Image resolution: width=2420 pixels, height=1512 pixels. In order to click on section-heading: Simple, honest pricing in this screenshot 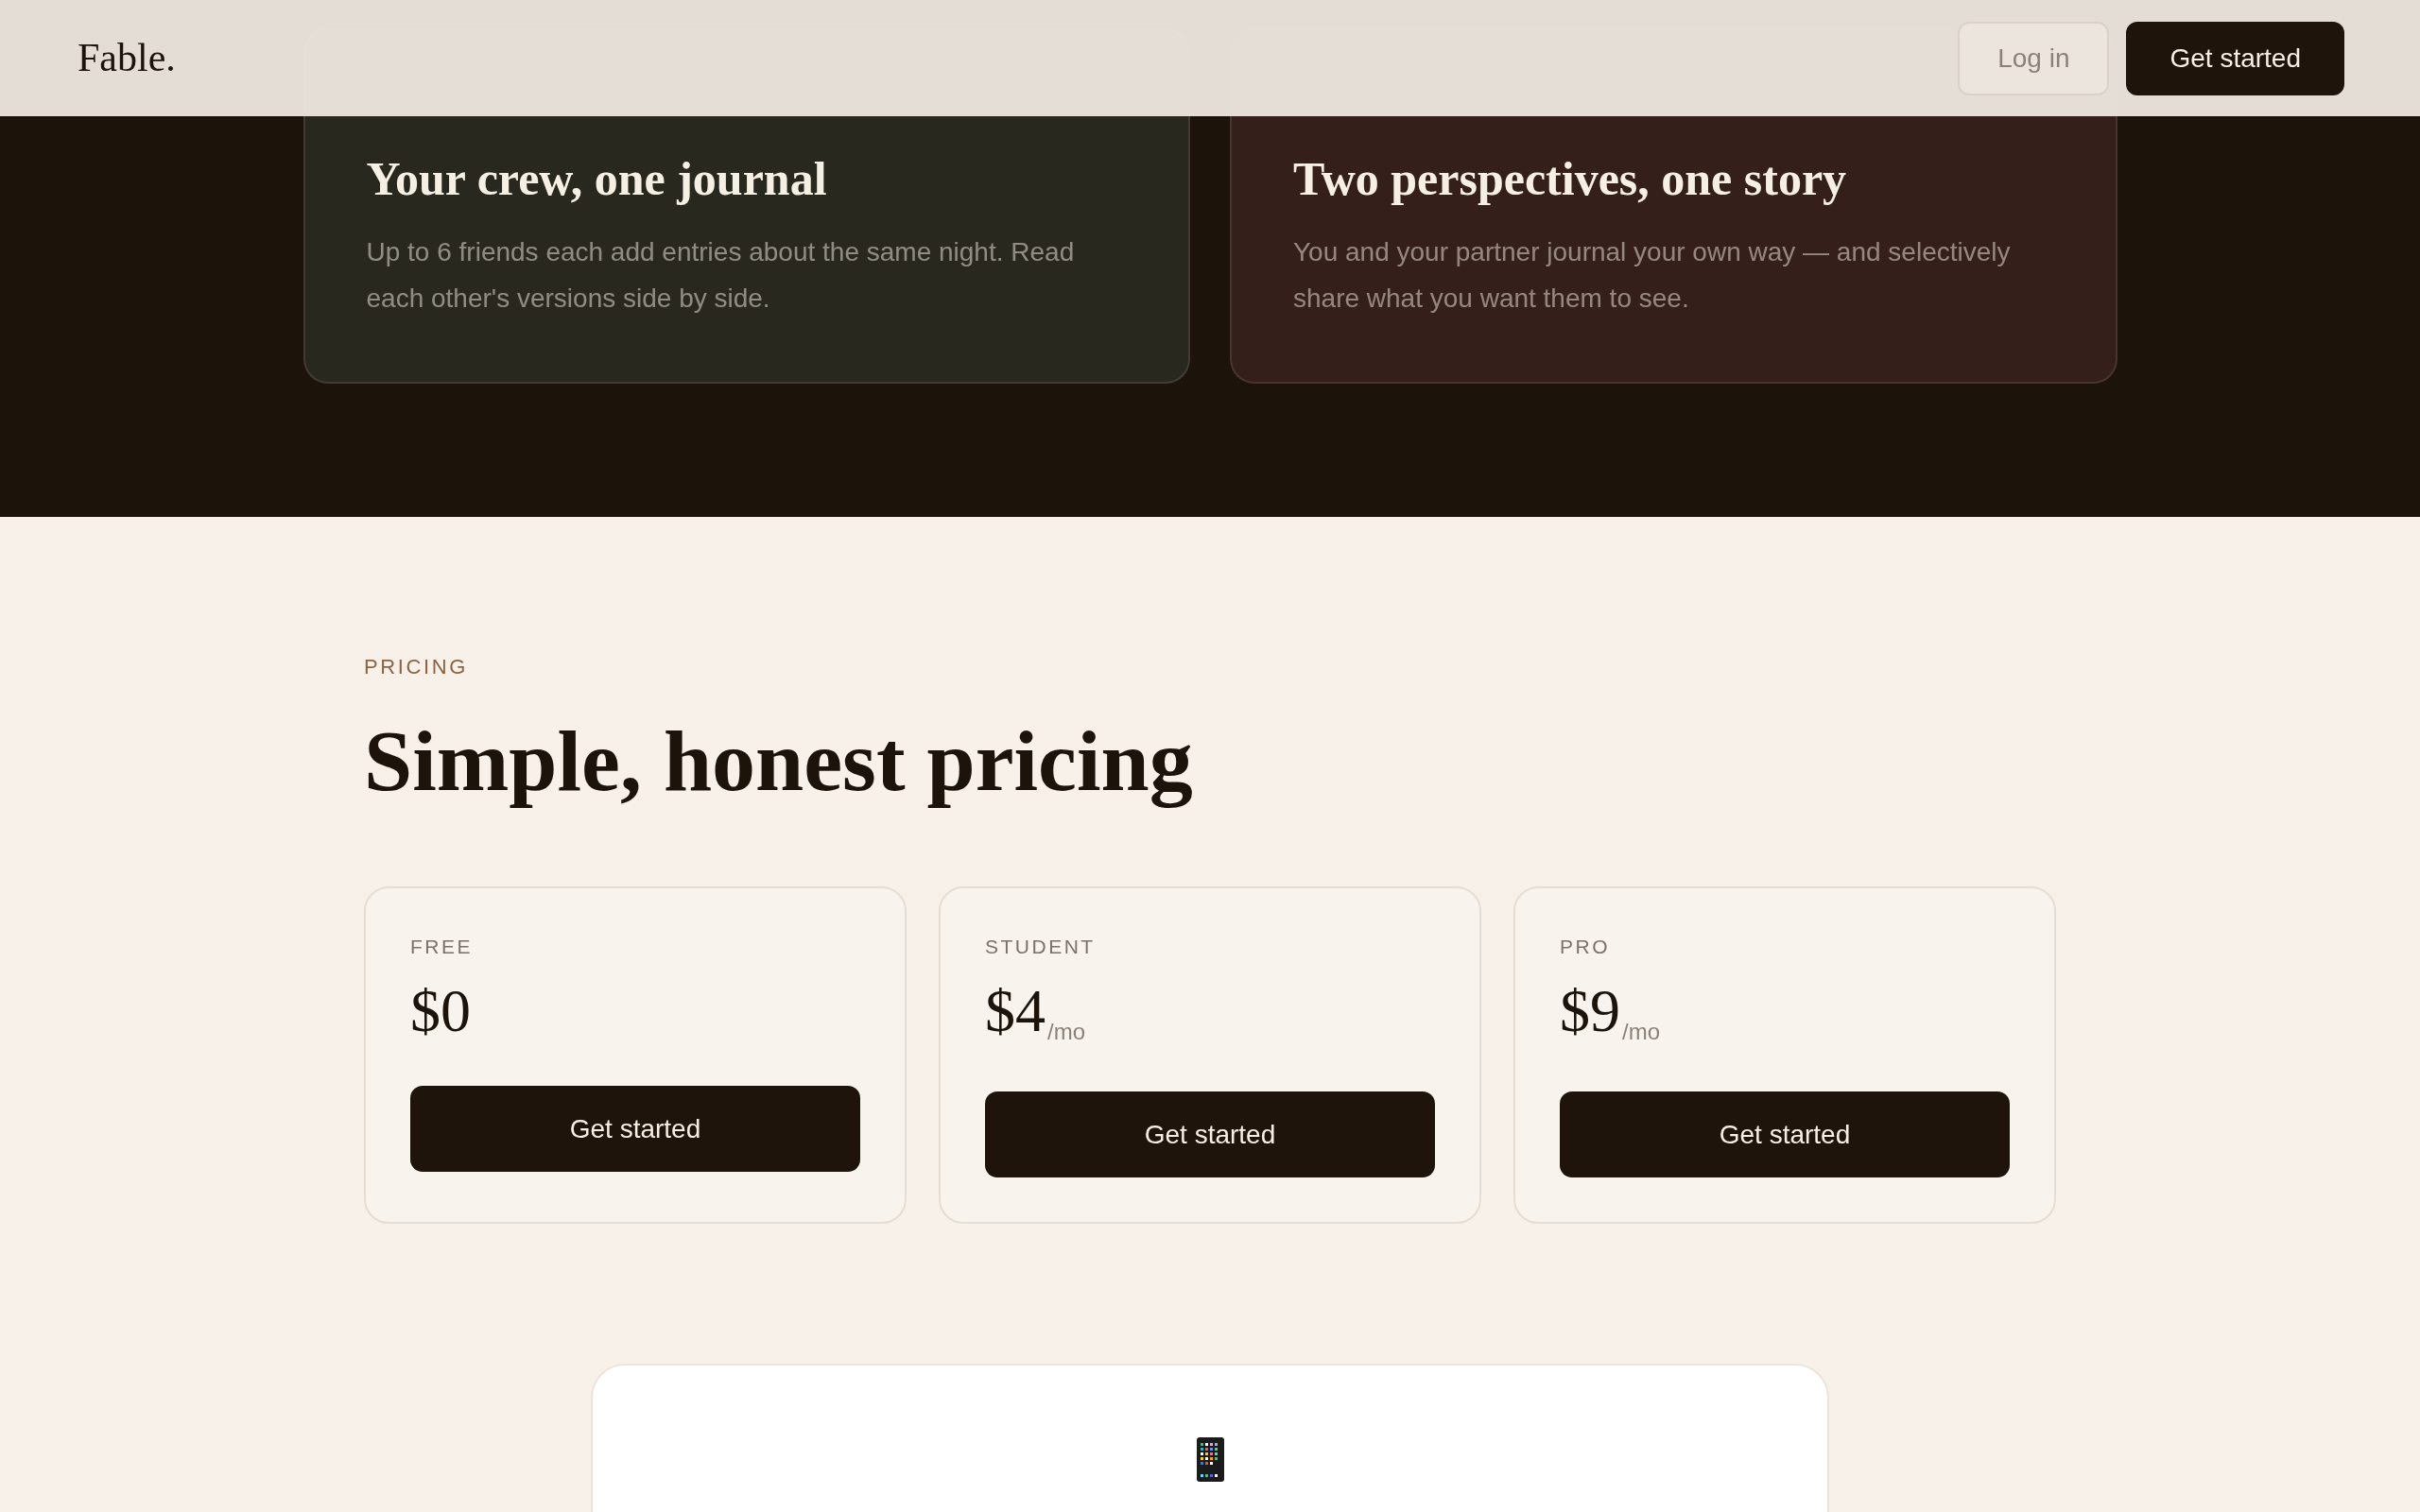, I will do `click(779, 762)`.